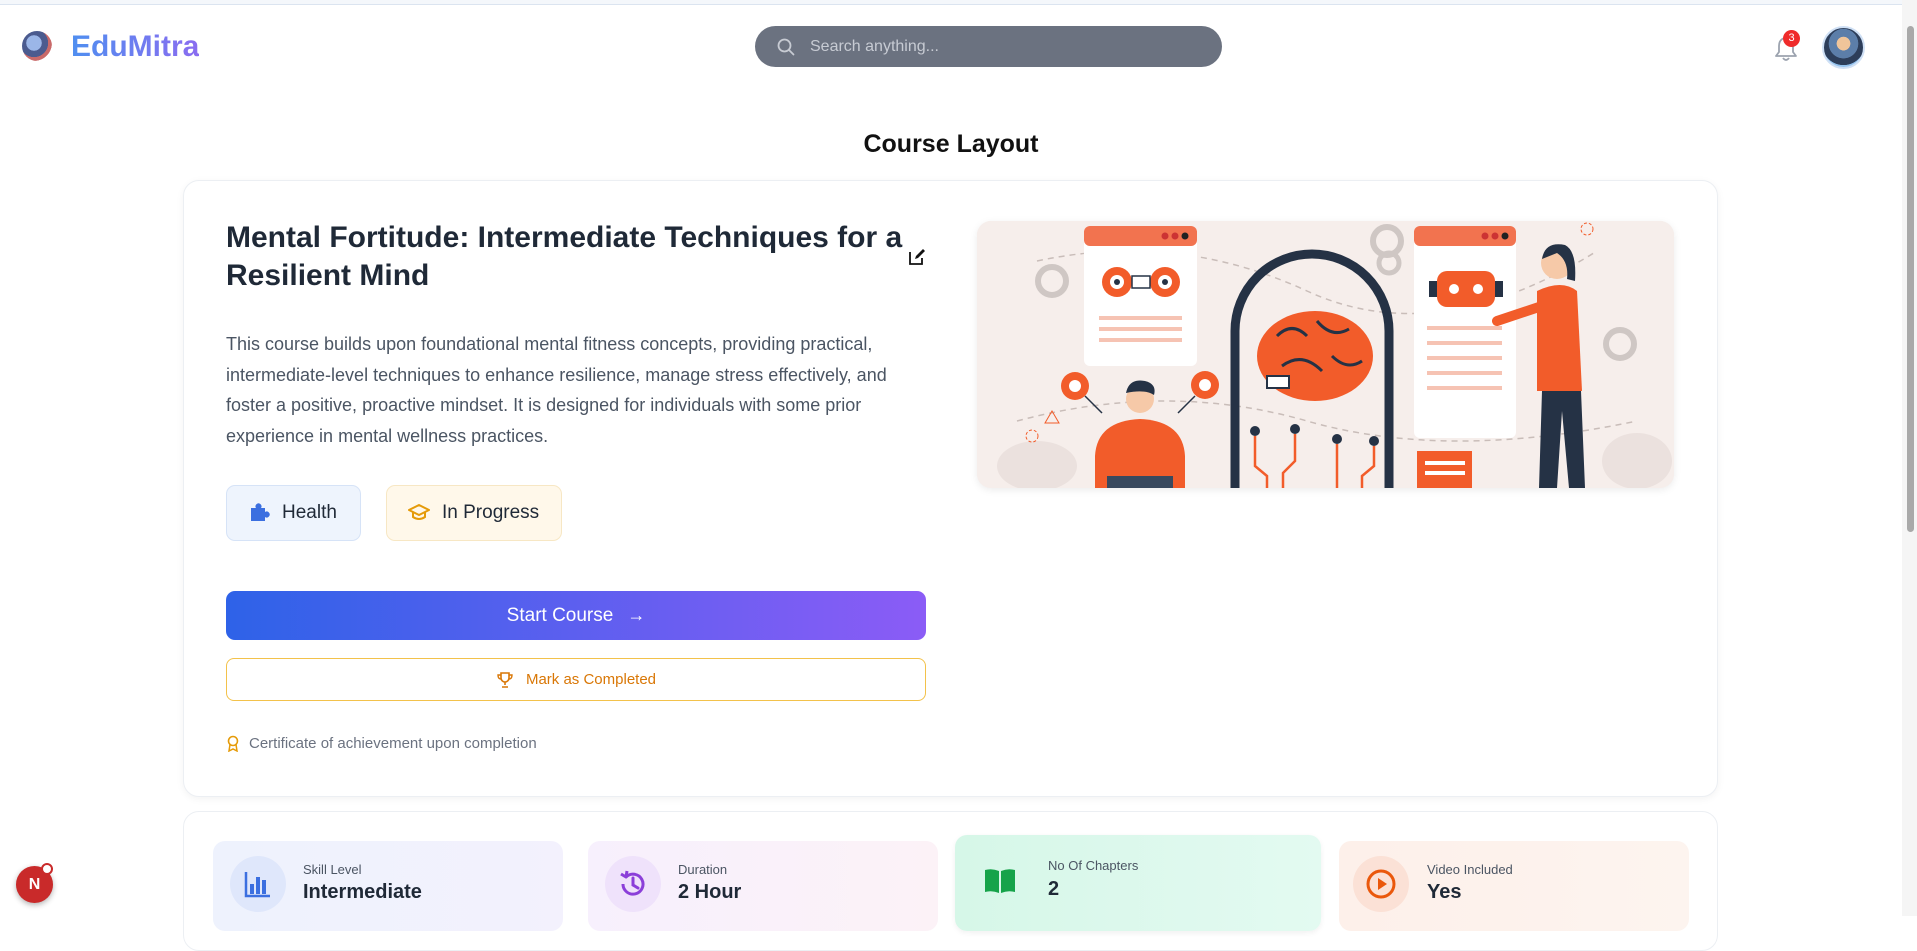  Describe the element at coordinates (703, 869) in the screenshot. I see `stat-label: Duration` at that location.